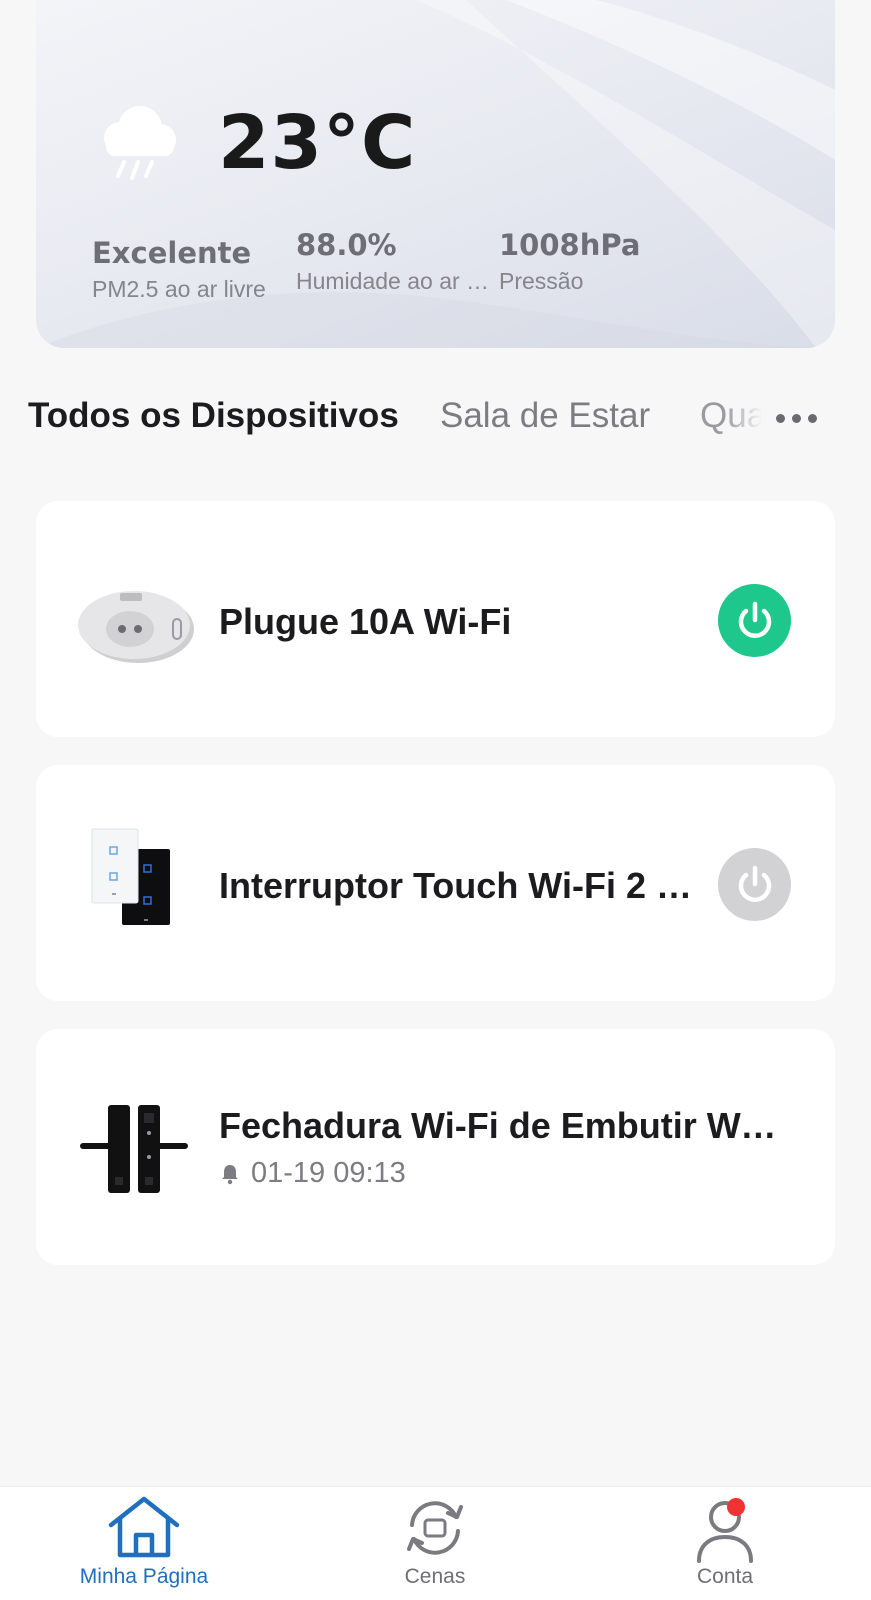 This screenshot has width=871, height=1600. Describe the element at coordinates (725, 1576) in the screenshot. I see `nav-label: Conta` at that location.